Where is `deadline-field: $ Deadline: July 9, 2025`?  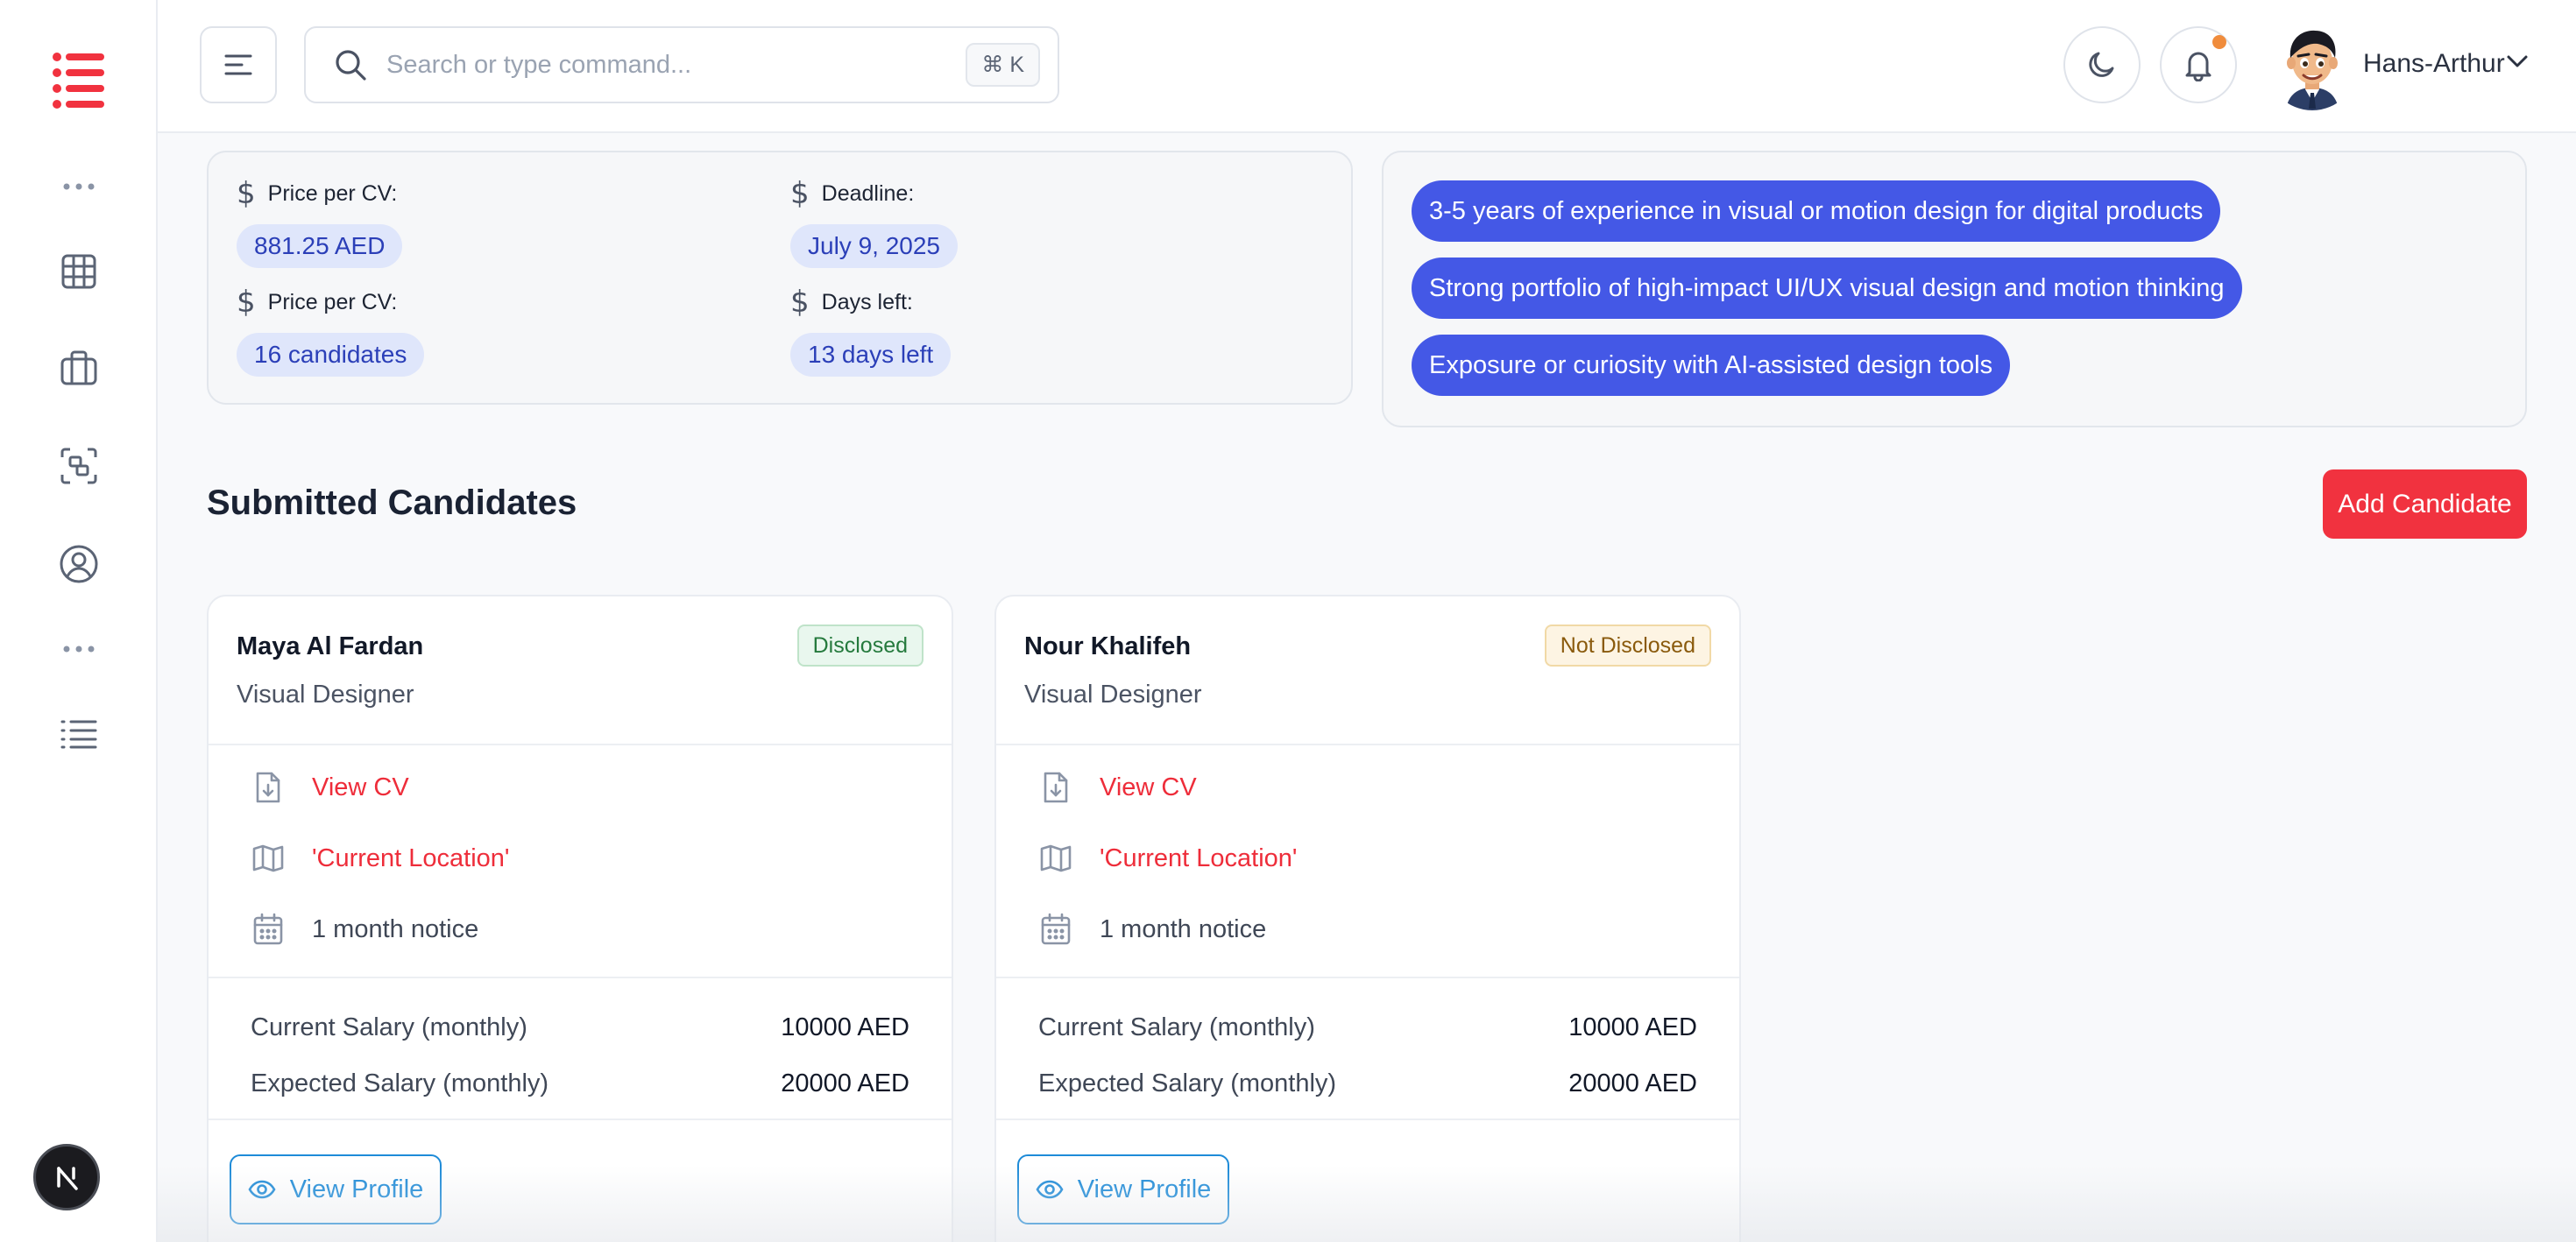 deadline-field: $ Deadline: July 9, 2025 is located at coordinates (874, 222).